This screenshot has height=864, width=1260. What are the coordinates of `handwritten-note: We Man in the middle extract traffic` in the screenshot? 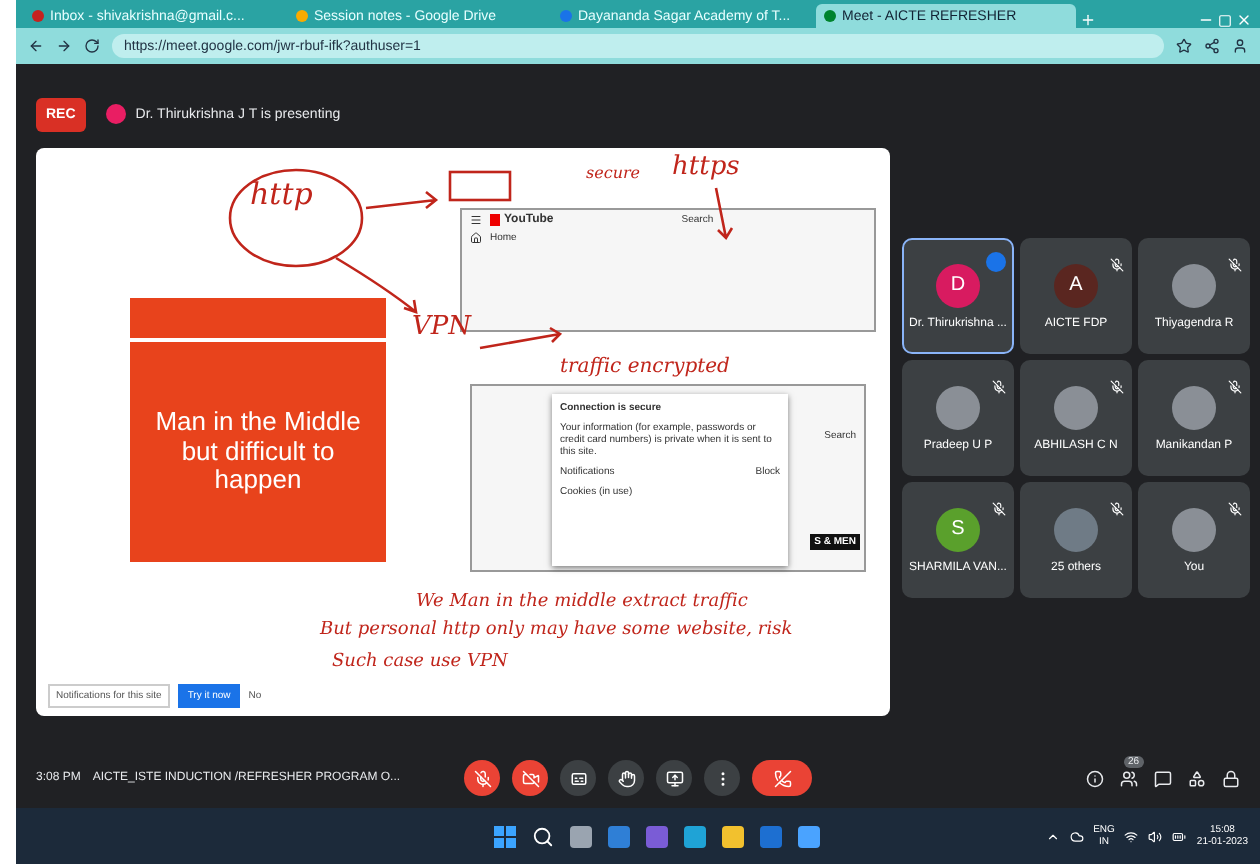 It's located at (582, 602).